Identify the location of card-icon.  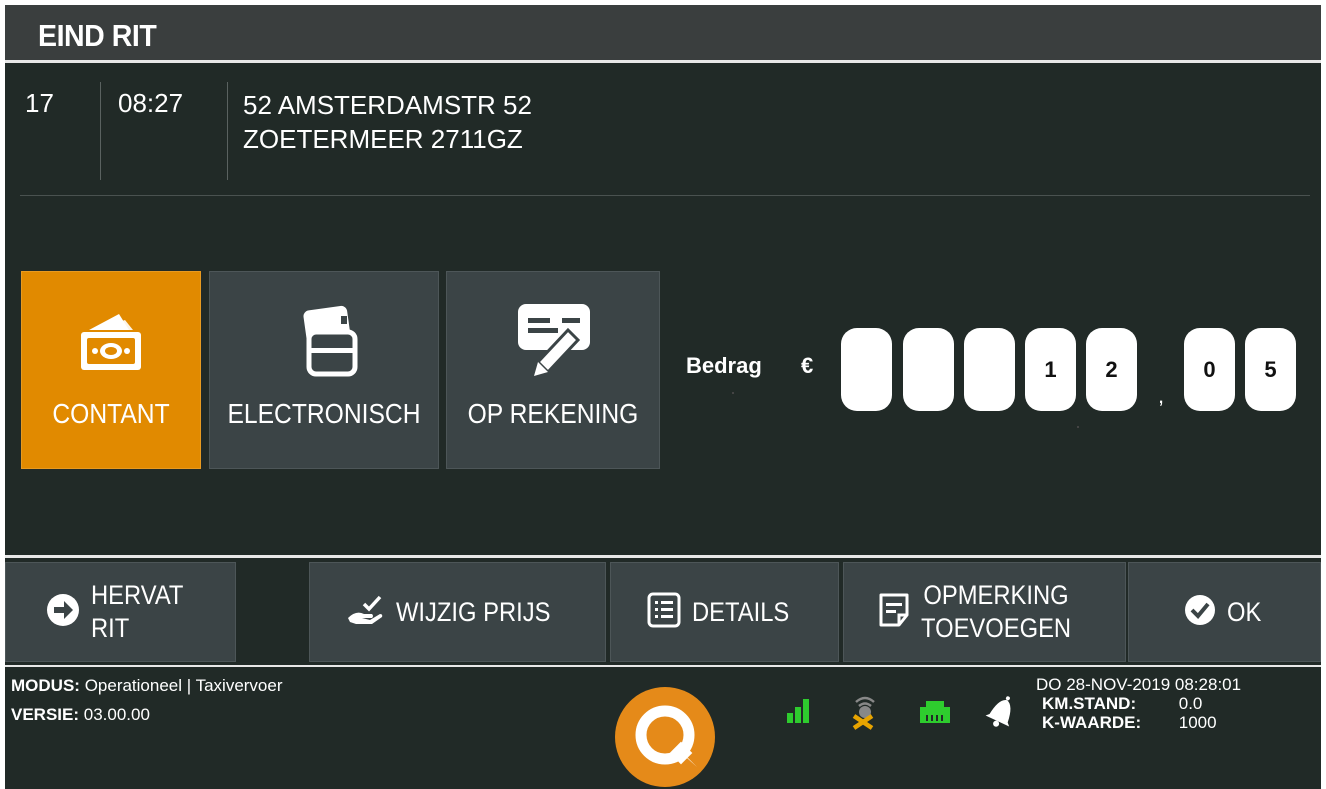
(324, 340).